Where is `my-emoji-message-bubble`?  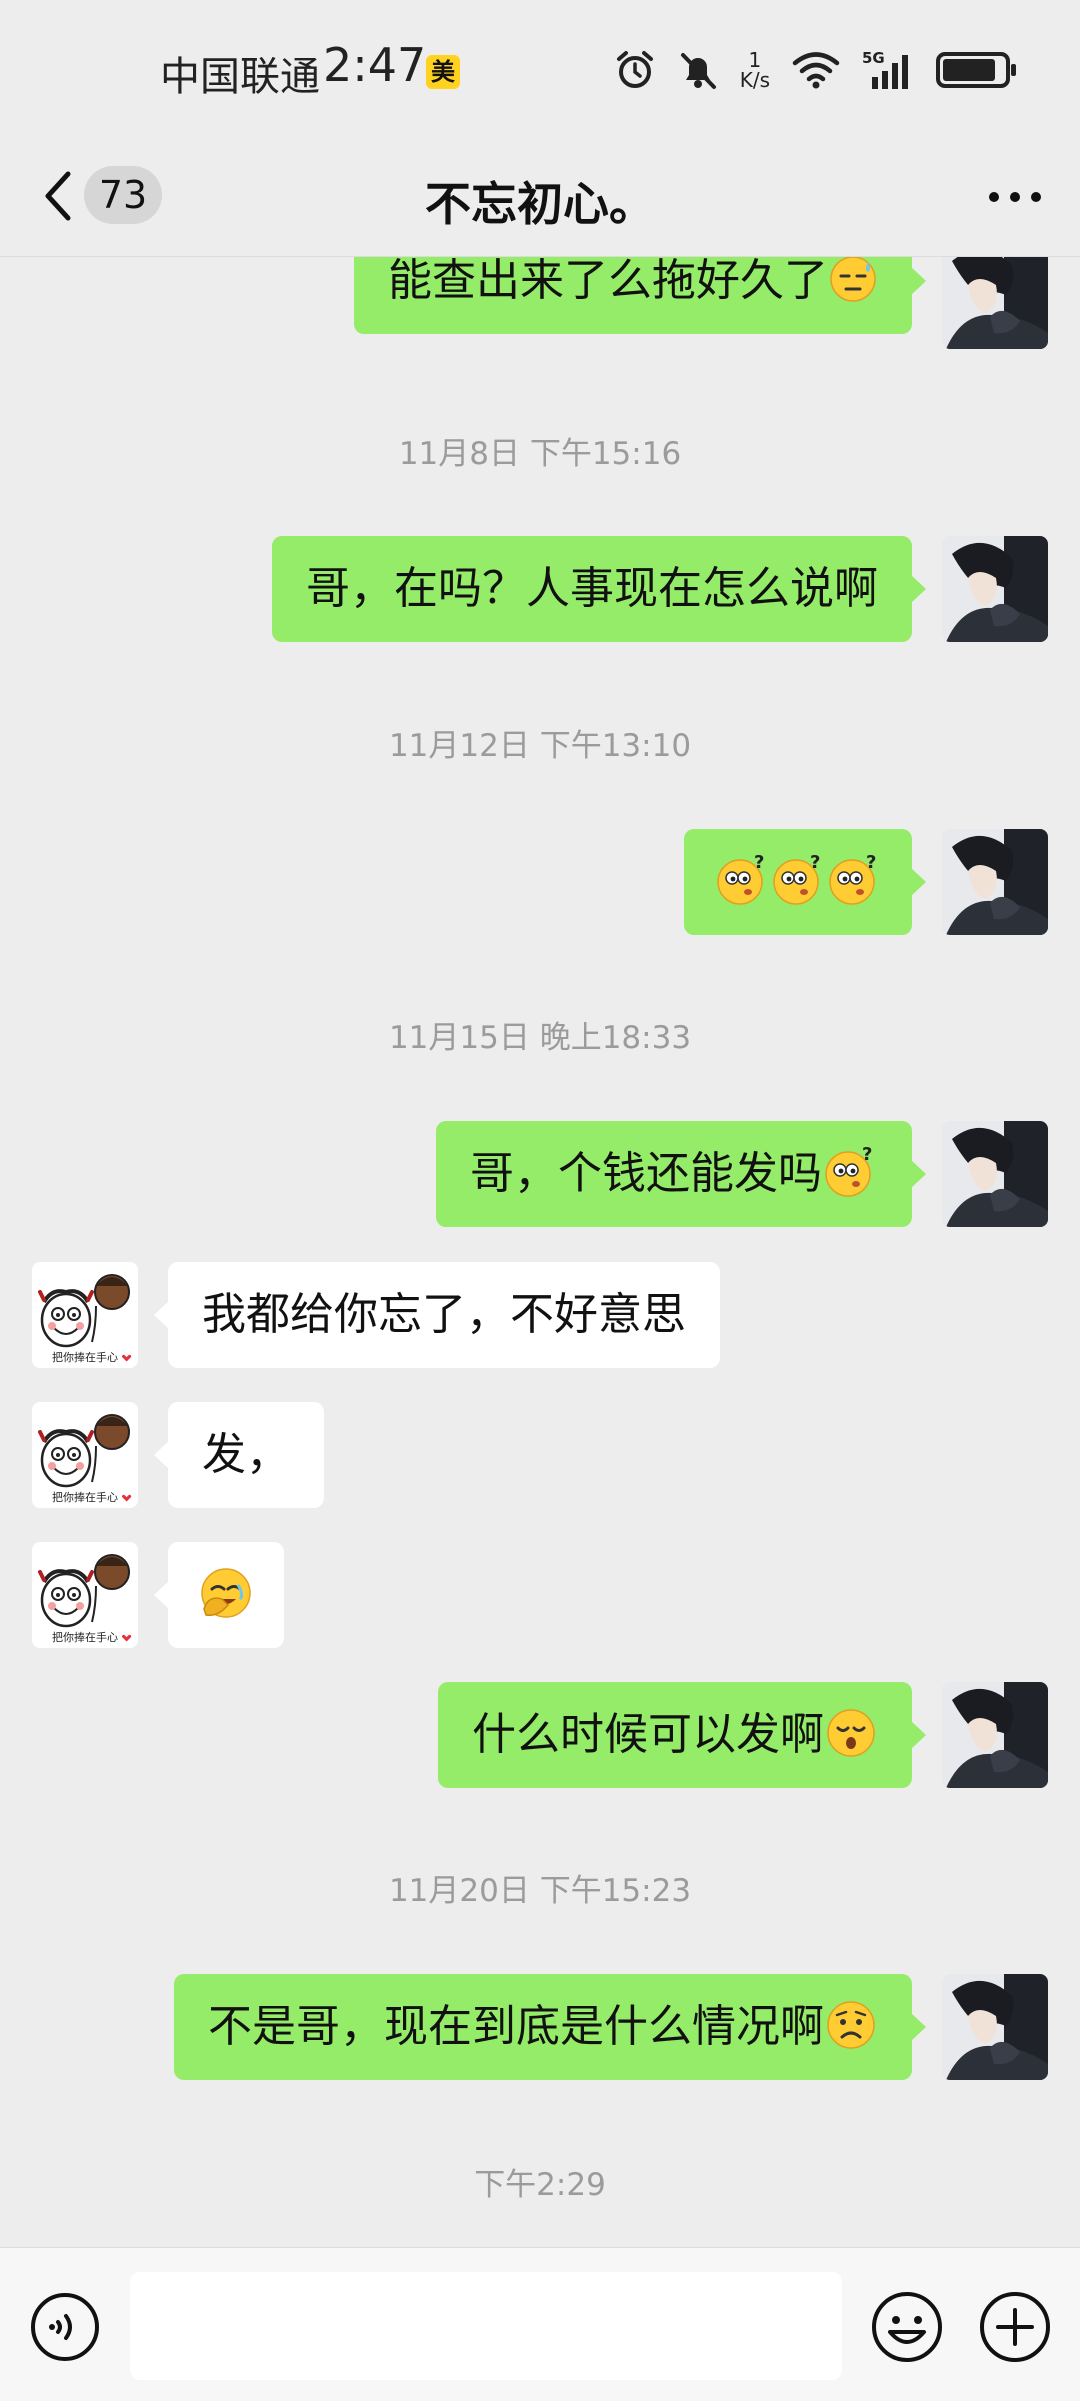 my-emoji-message-bubble is located at coordinates (805, 882).